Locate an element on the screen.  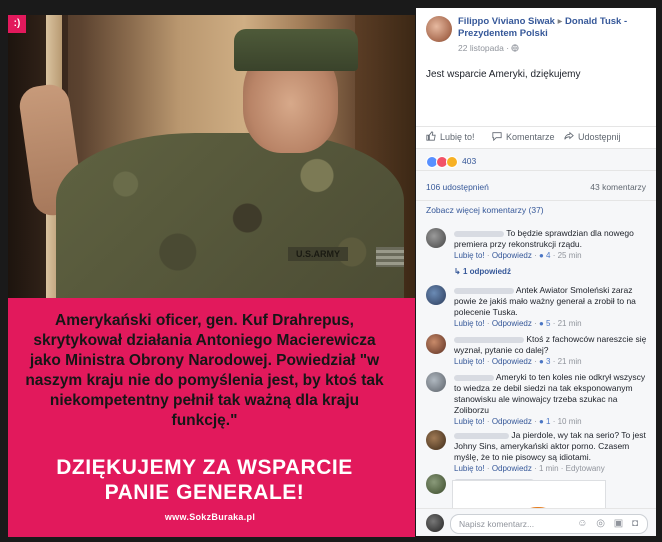
globe-icon is located at coordinates (515, 48).